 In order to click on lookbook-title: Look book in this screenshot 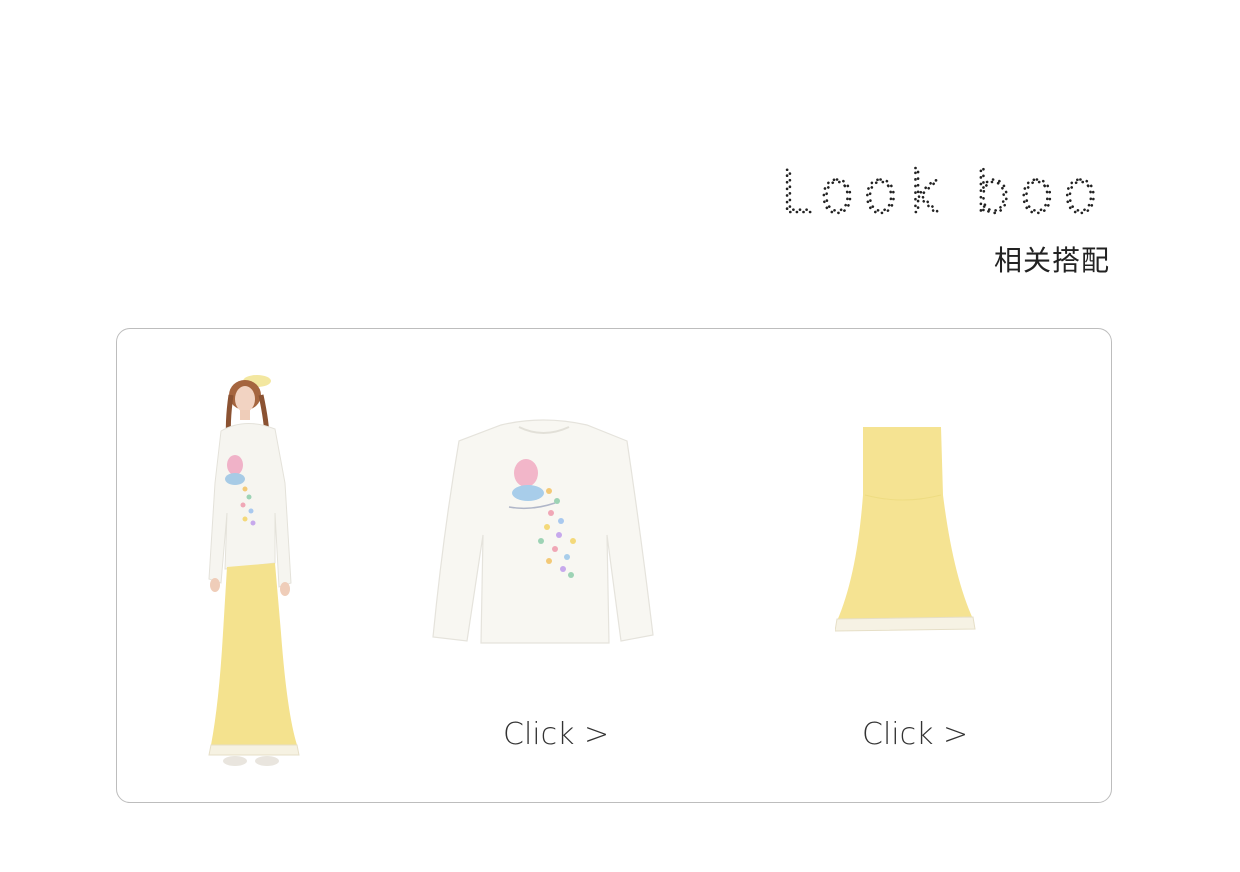, I will do `click(960, 197)`.